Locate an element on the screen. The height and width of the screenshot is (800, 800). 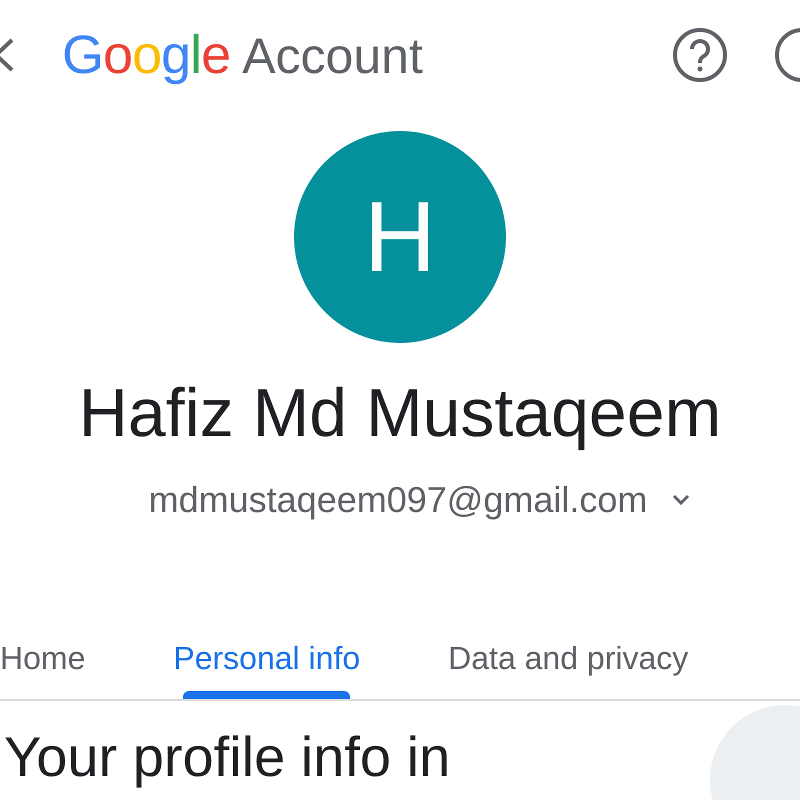
avatar: H is located at coordinates (400, 237).